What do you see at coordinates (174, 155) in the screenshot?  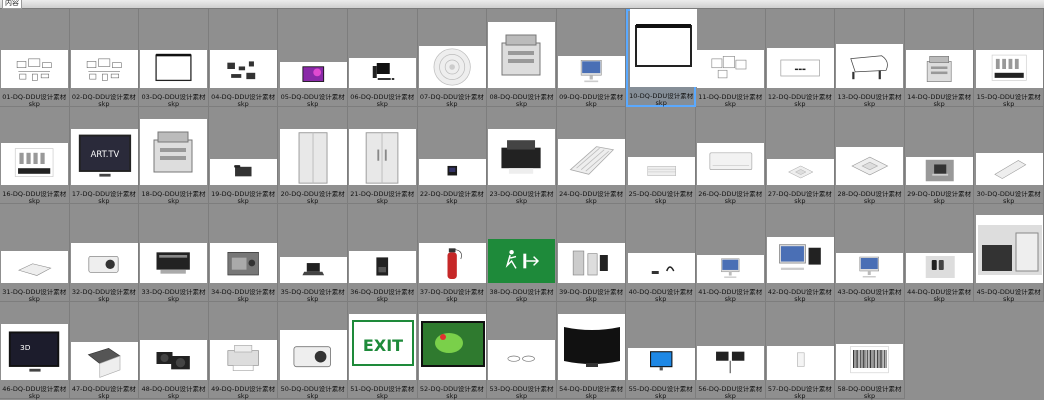 I see `thumbnail-item: 18-DQ-DDU设计素材 skp` at bounding box center [174, 155].